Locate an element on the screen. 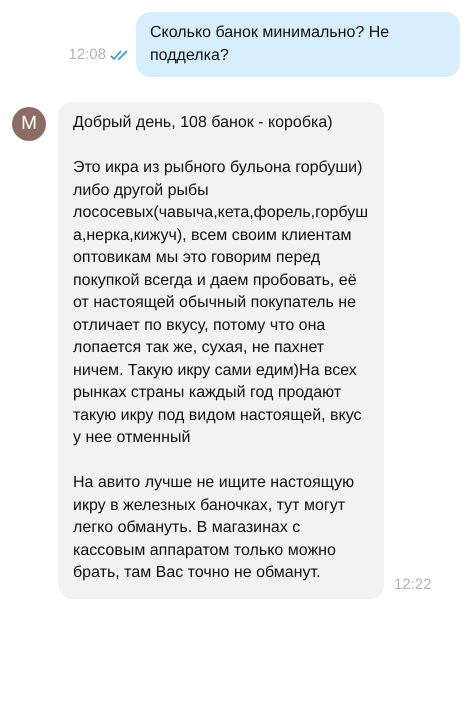  message-paragraph: Добрый день, 108 банок - коробка) is located at coordinates (203, 123).